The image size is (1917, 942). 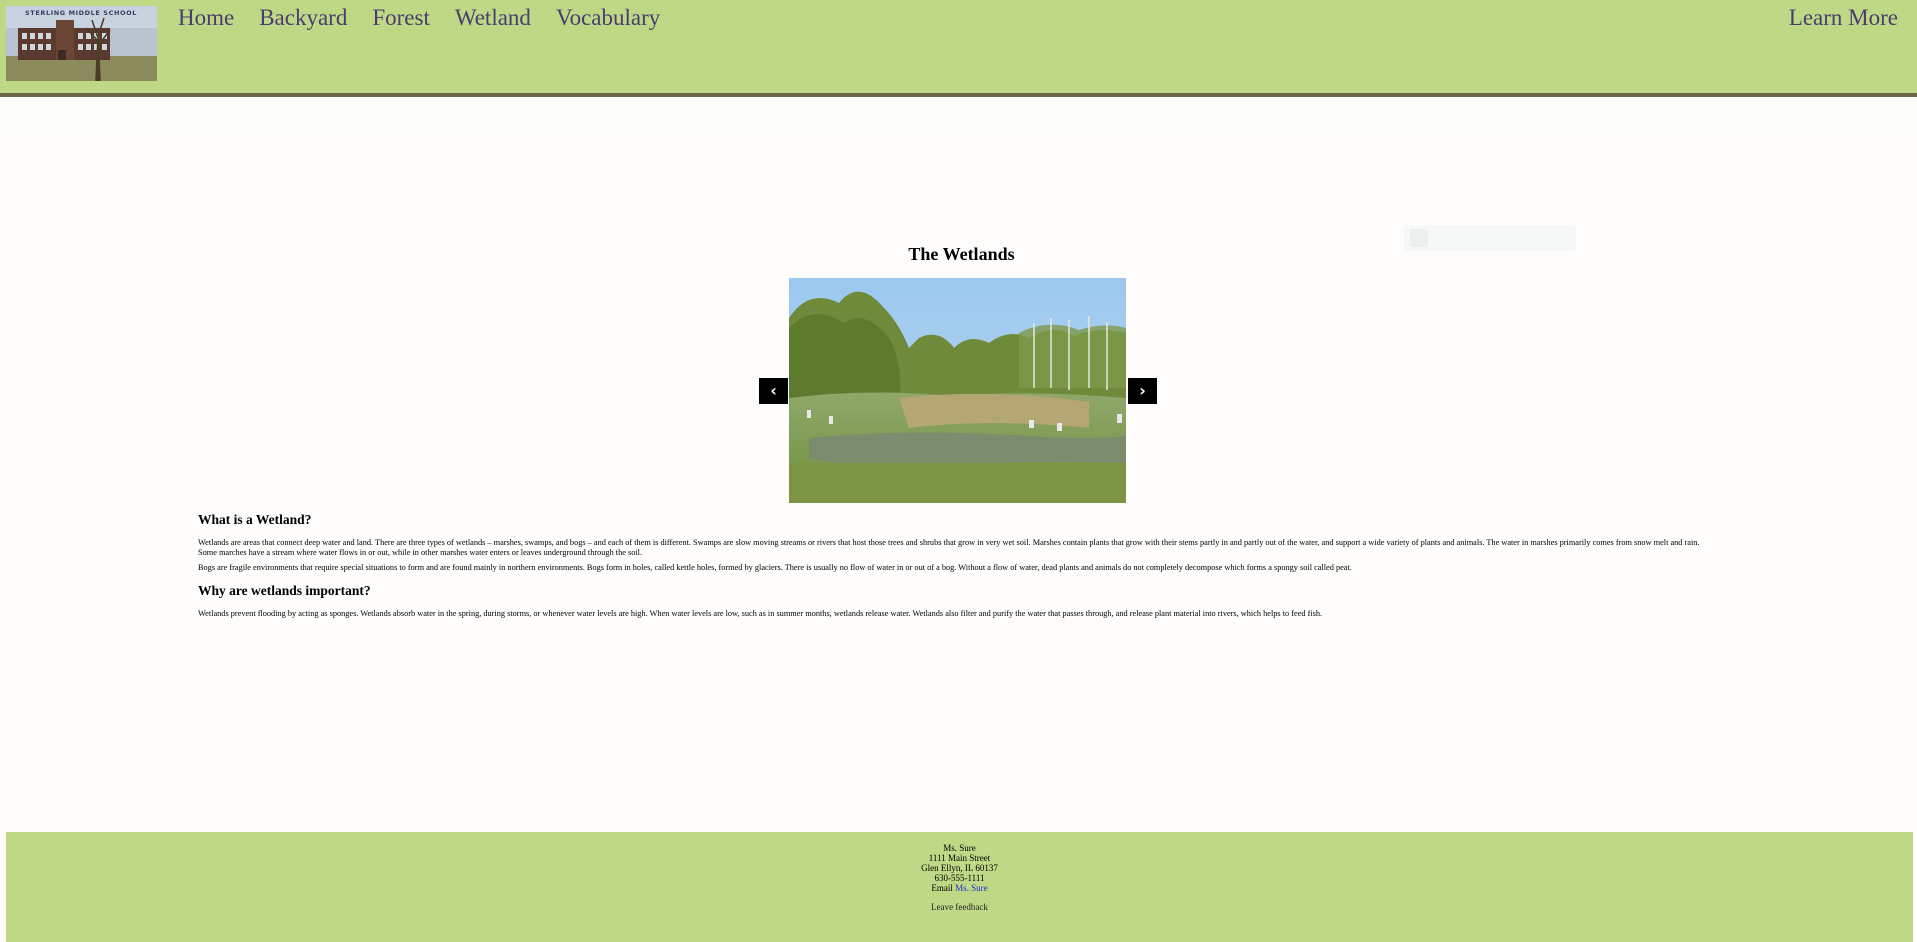 I want to click on footer-email: Email Ms. Sure, so click(x=959, y=888).